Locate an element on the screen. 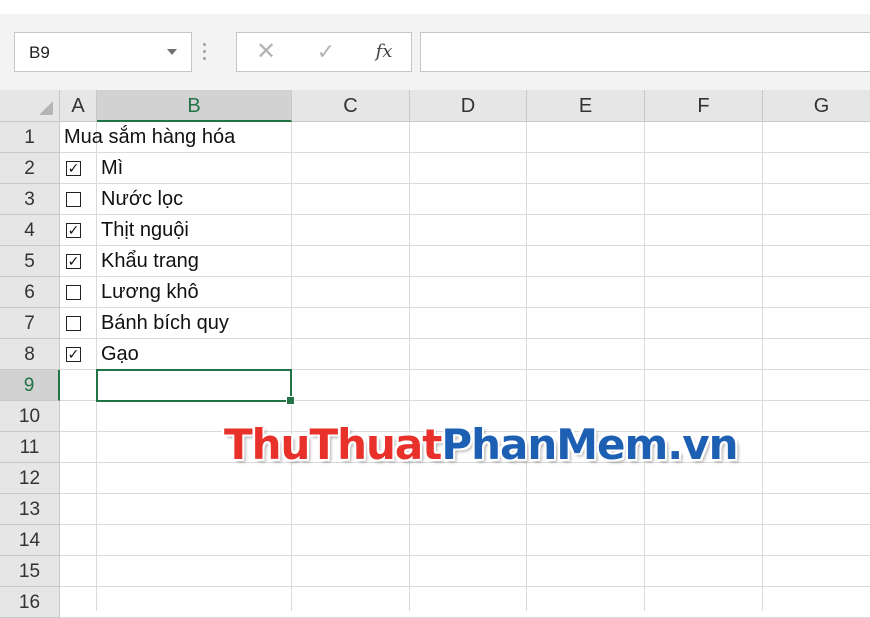  column-header-b: B is located at coordinates (194, 106).